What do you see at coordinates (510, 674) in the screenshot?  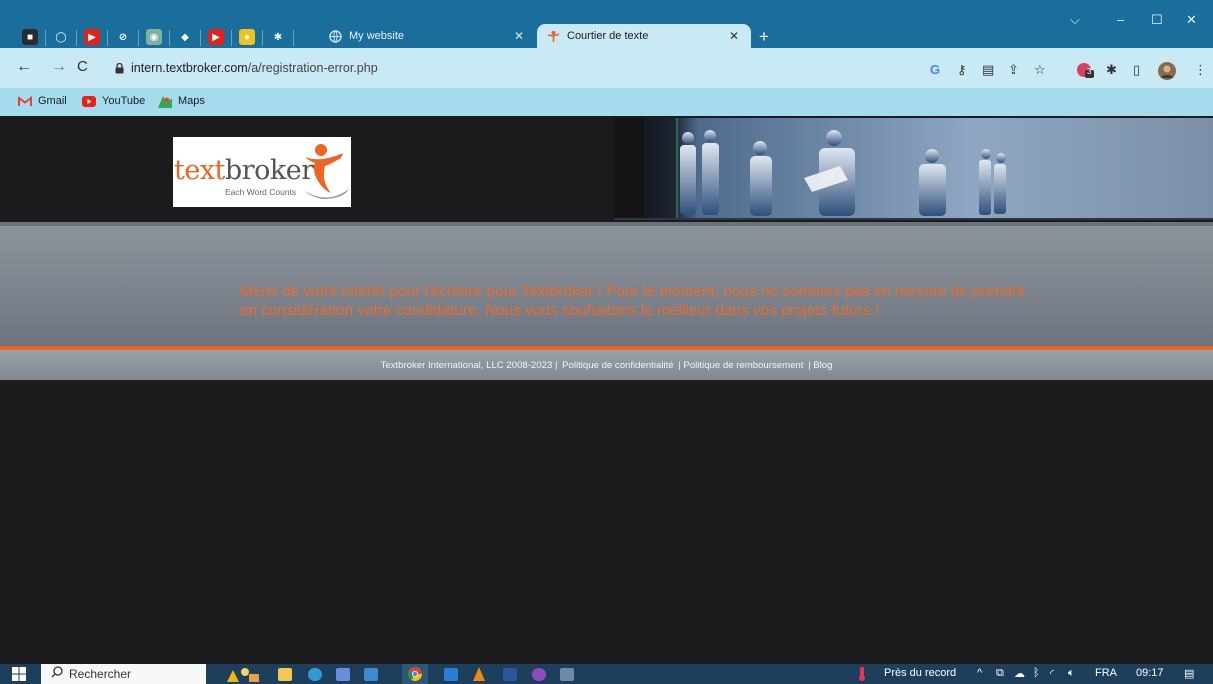 I see `word-icon` at bounding box center [510, 674].